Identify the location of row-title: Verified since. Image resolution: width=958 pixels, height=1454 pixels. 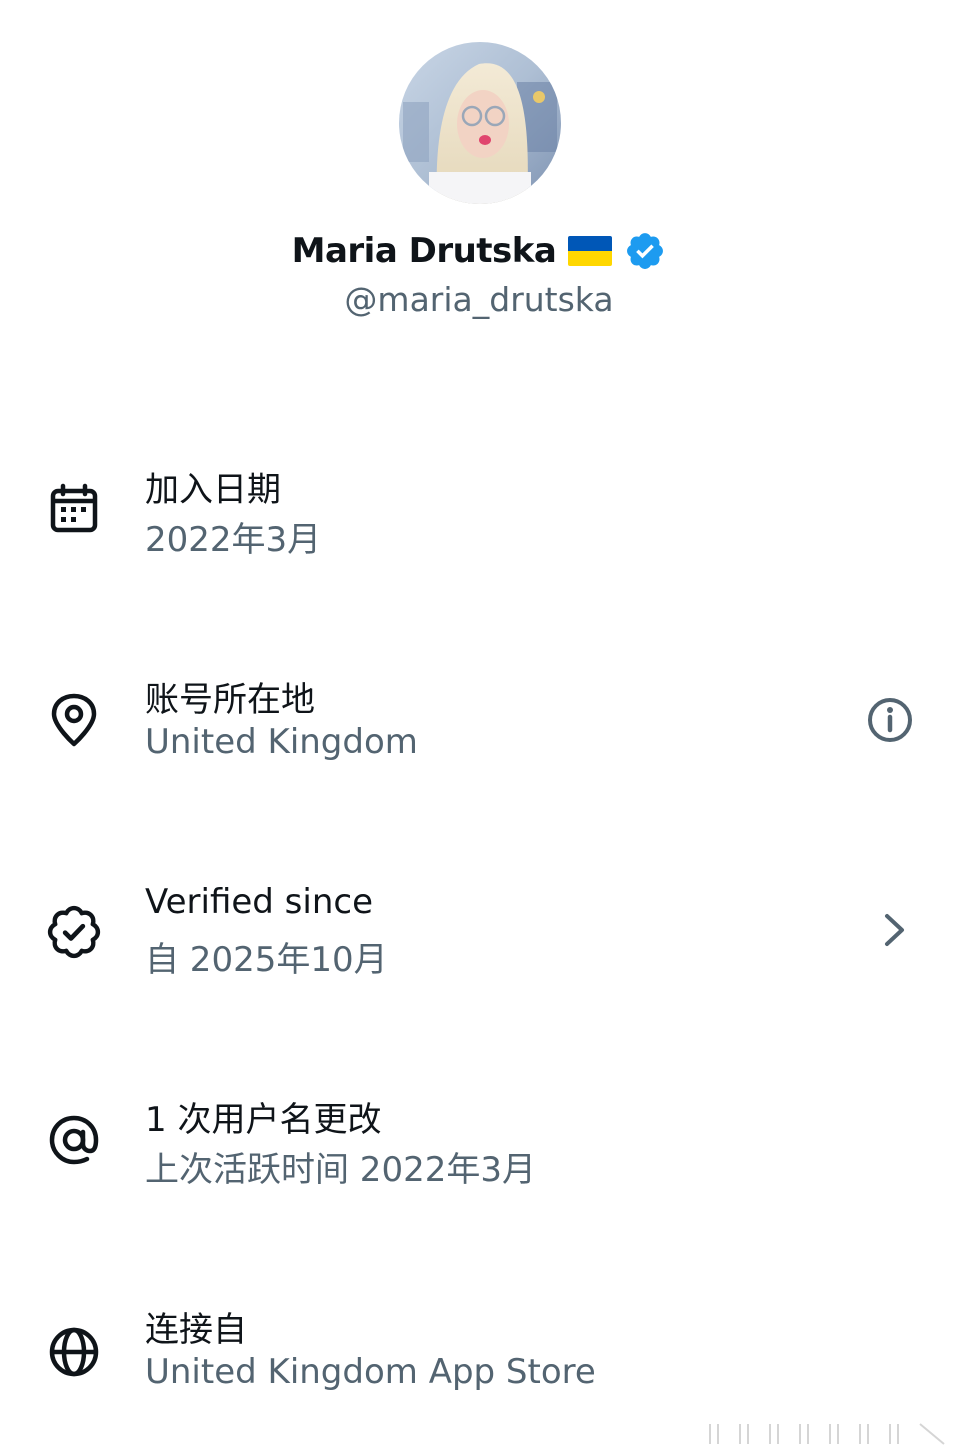
(259, 902).